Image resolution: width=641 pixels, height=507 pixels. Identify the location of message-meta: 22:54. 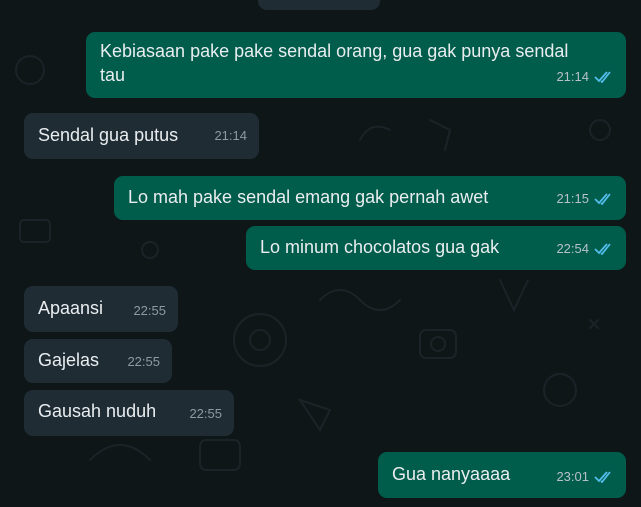
(585, 249).